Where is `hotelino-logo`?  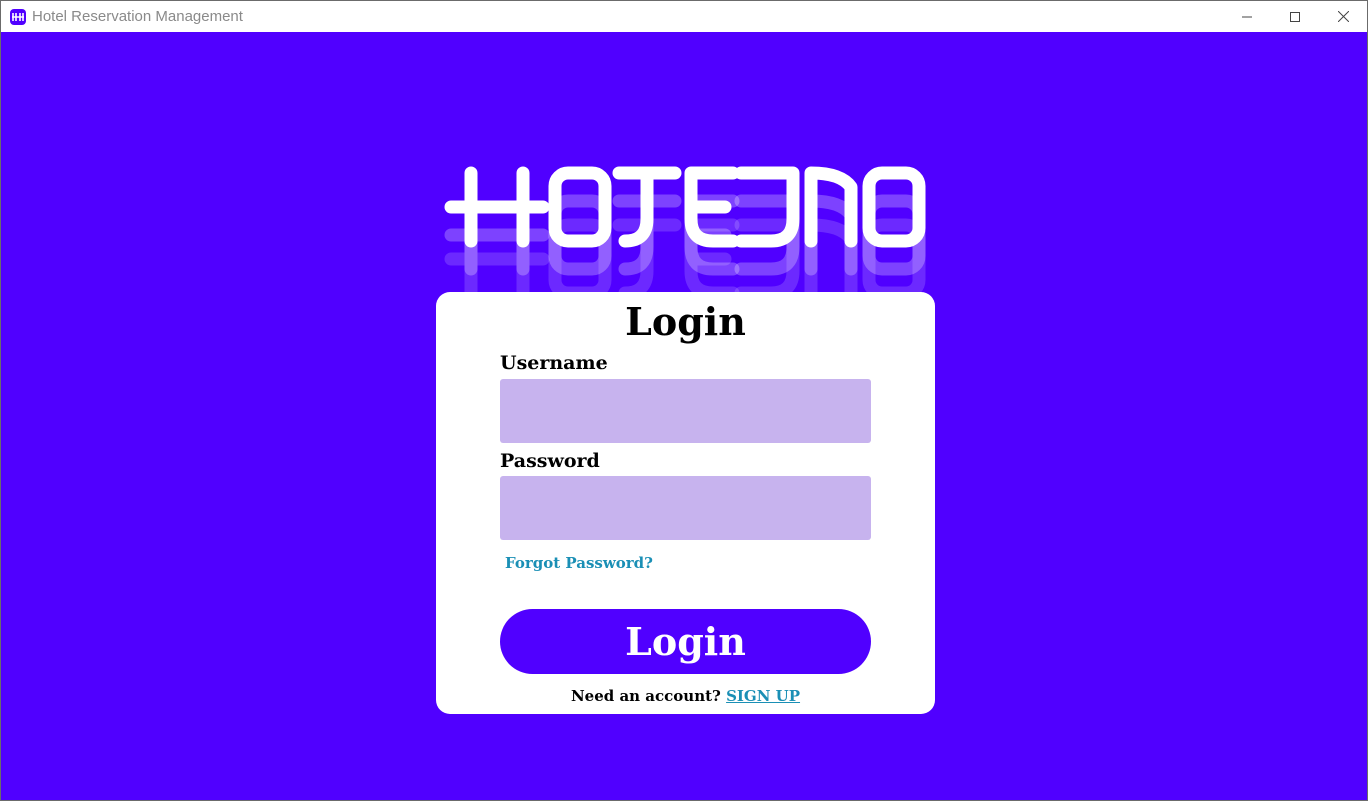 hotelino-logo is located at coordinates (686, 228).